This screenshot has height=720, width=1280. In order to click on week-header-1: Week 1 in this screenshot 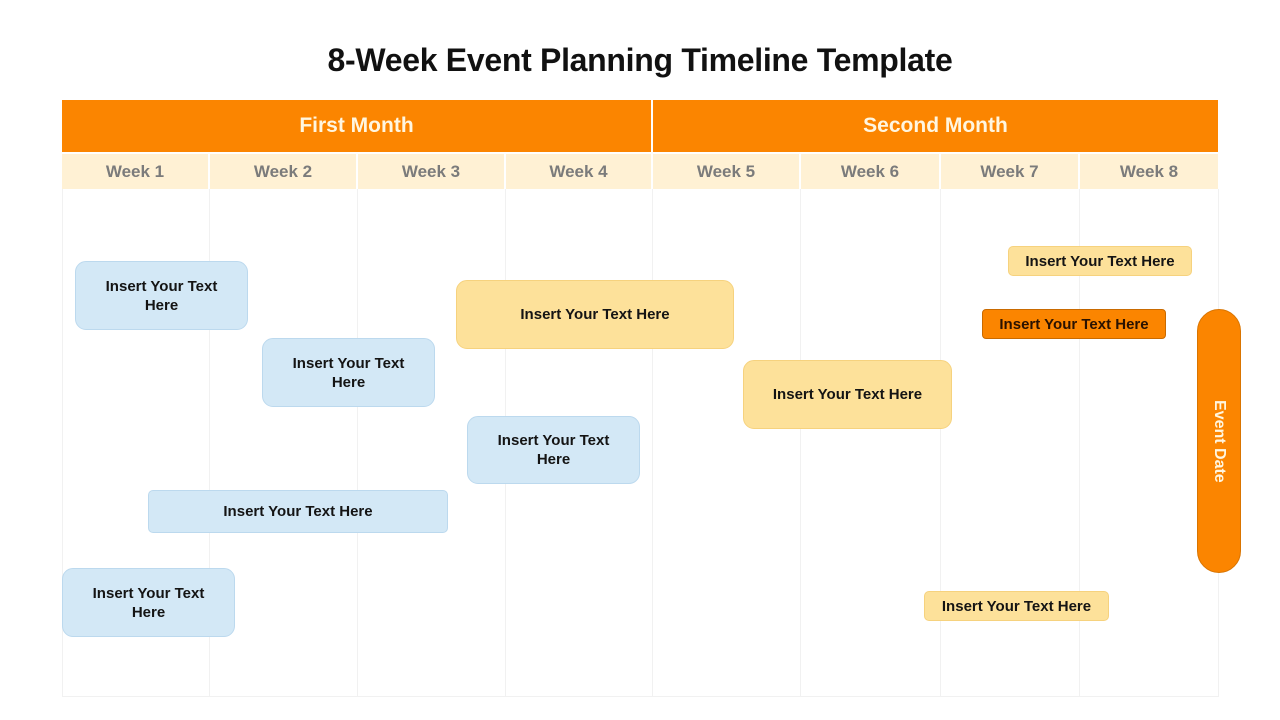, I will do `click(135, 171)`.